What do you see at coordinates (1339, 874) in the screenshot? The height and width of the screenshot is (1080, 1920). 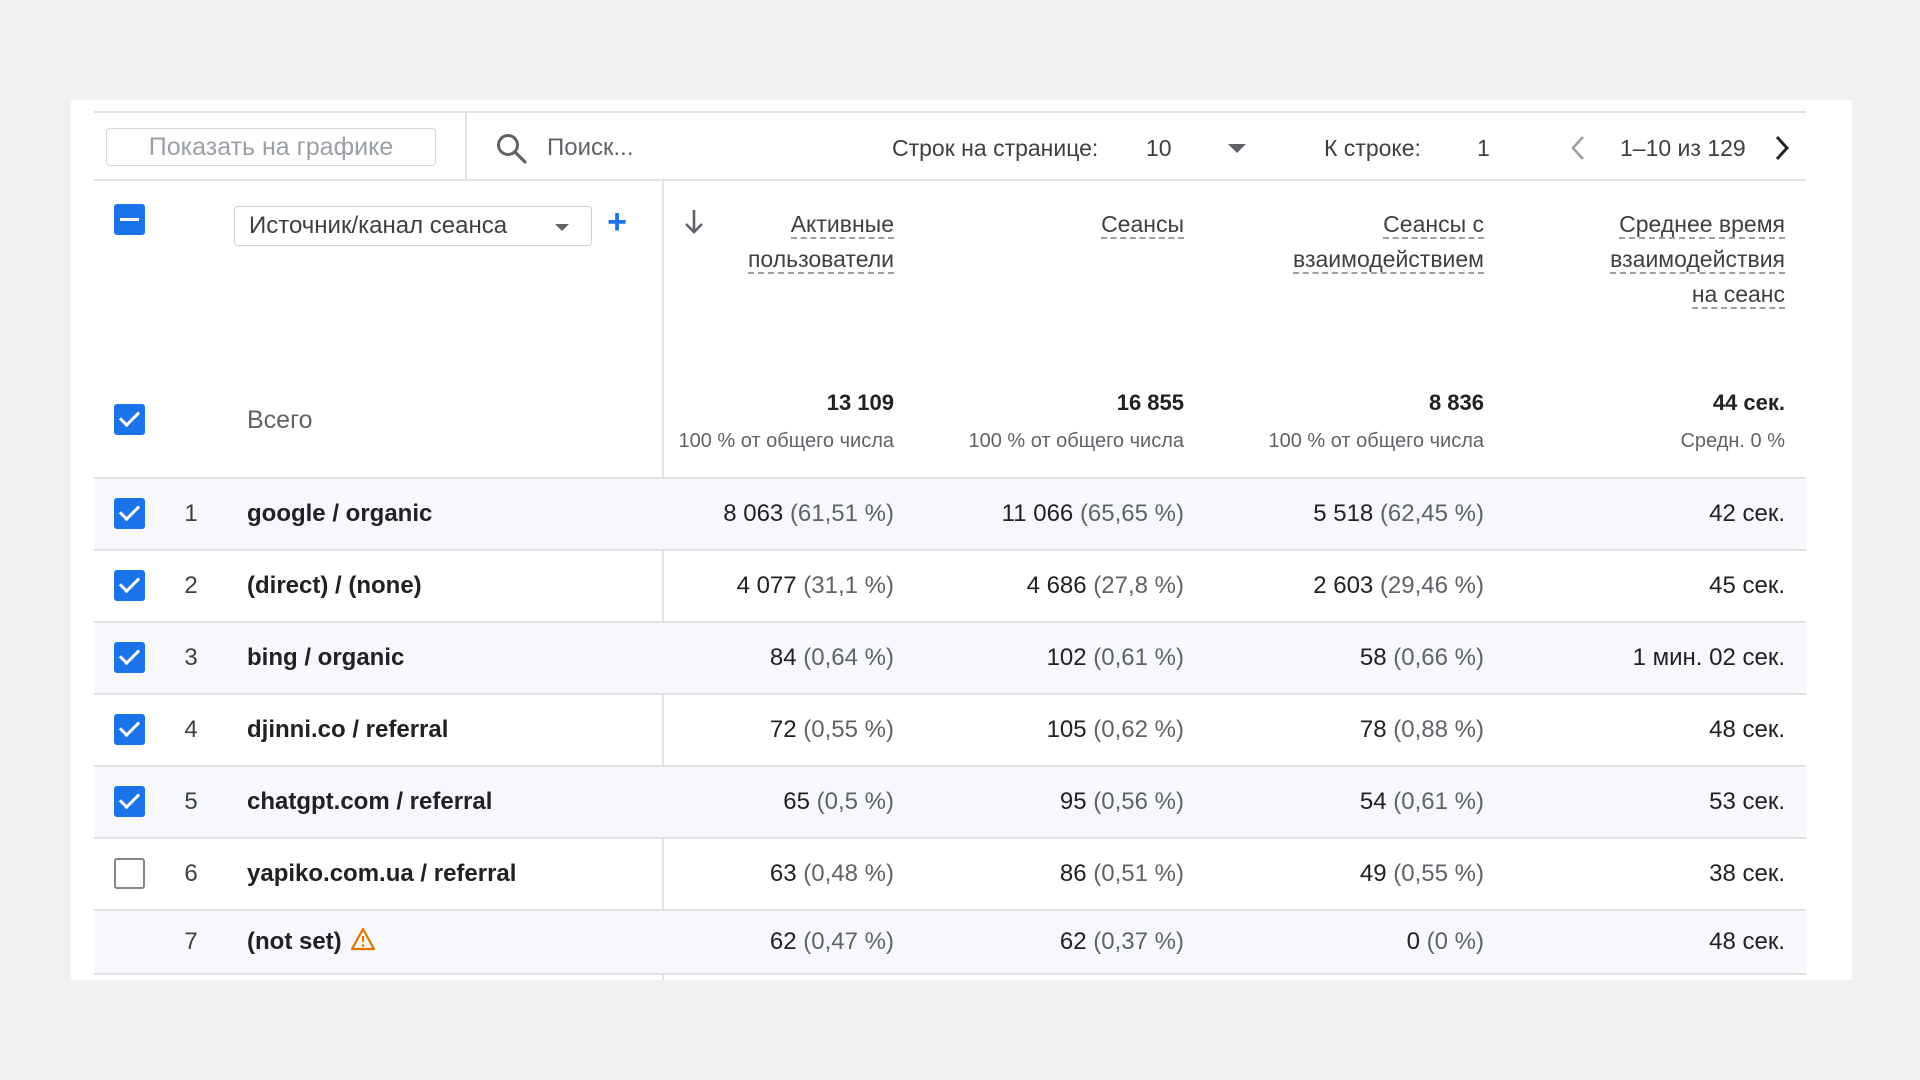 I see `cell-engaged-sessions: 49 (0,55 %)` at bounding box center [1339, 874].